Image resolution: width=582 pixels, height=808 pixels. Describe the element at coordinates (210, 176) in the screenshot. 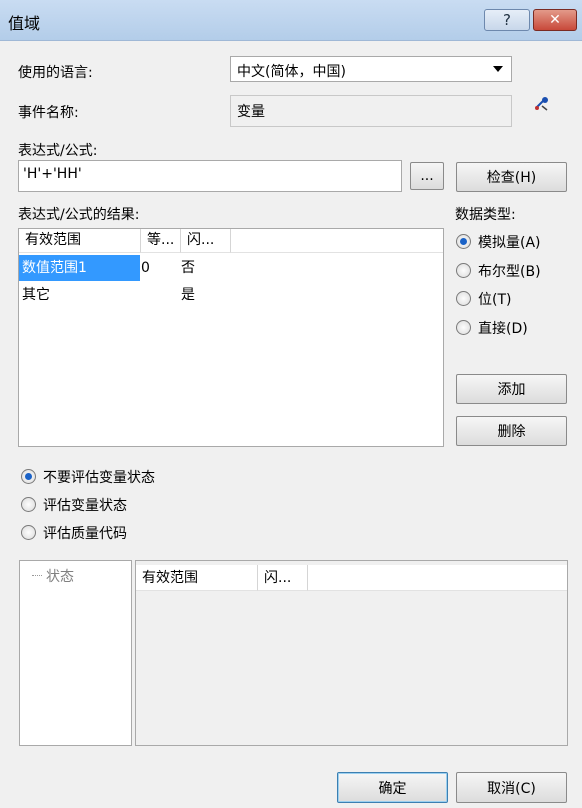

I see `expression-input: 'H'+'HH'` at that location.